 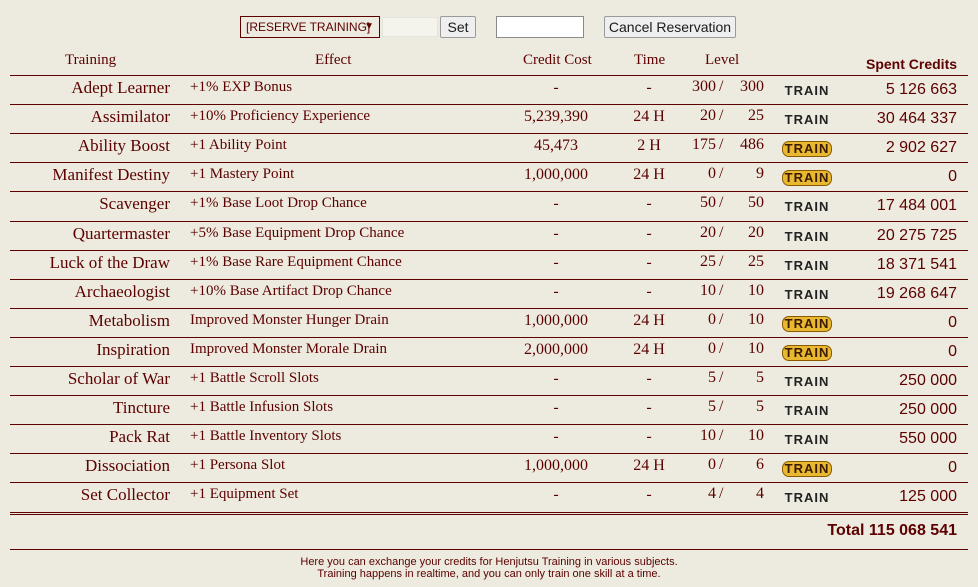 What do you see at coordinates (289, 349) in the screenshot?
I see `training-effect: Improved Monster Morale Drain` at bounding box center [289, 349].